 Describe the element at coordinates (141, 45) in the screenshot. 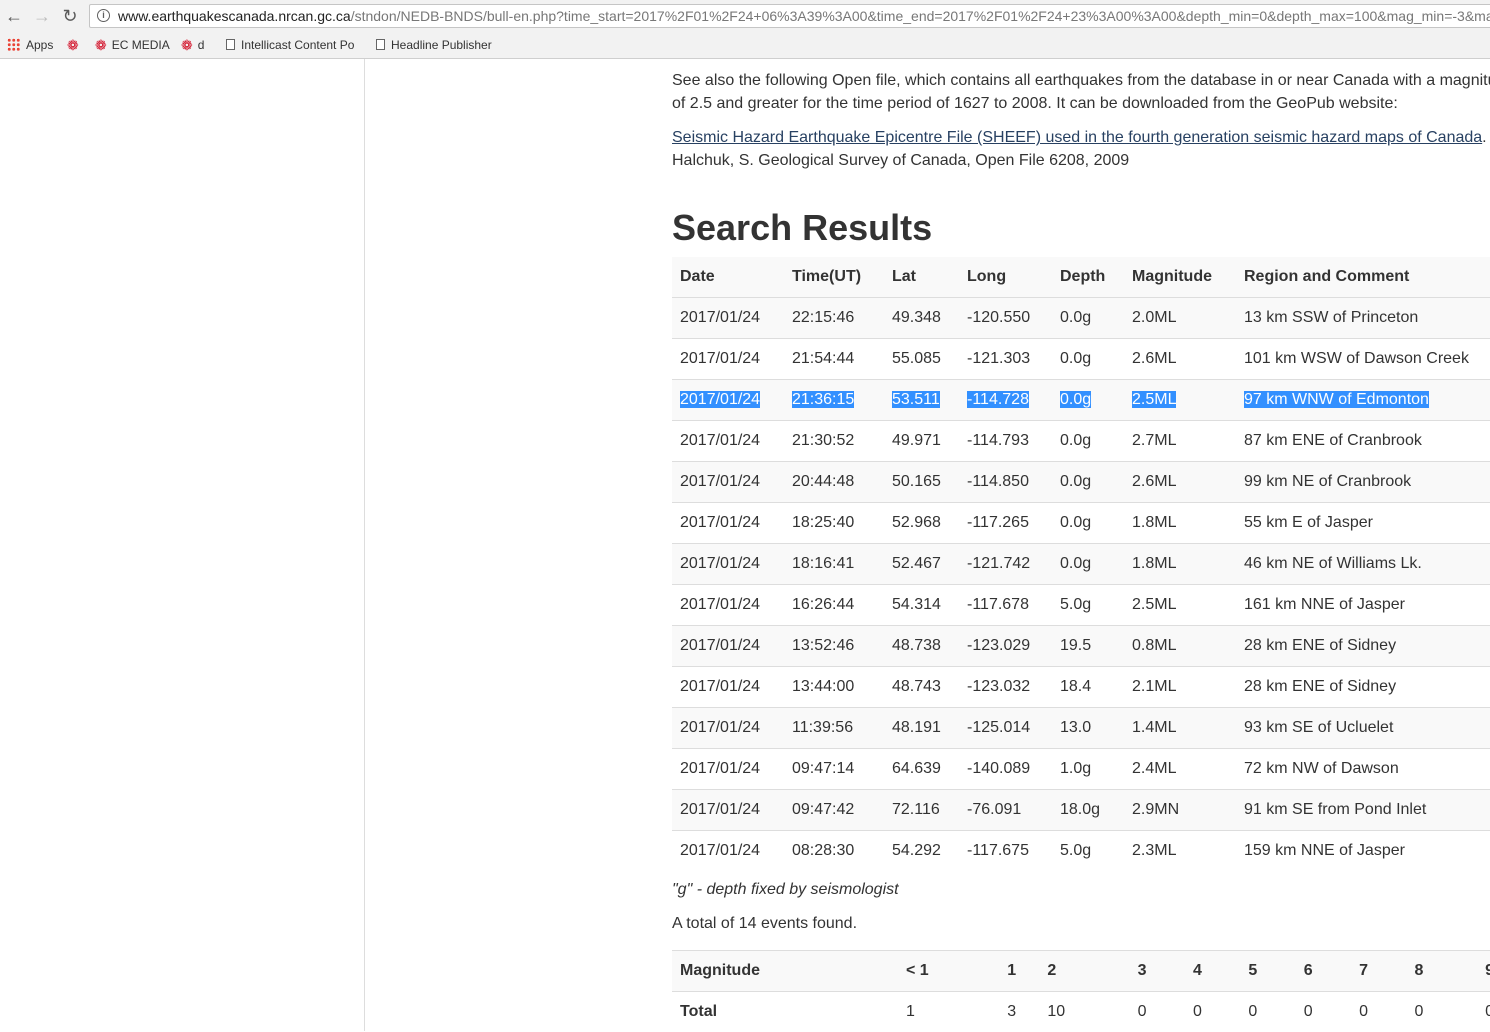

I see `bookmark-label: EC MEDIA` at that location.